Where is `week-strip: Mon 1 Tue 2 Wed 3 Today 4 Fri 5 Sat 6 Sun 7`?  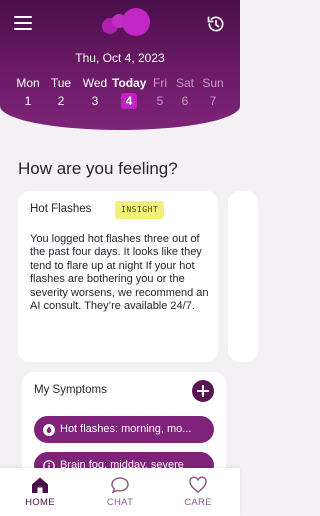 week-strip: Mon 1 Tue 2 Wed 3 Today 4 Fri 5 Sat 6 Sun 7 is located at coordinates (120, 94).